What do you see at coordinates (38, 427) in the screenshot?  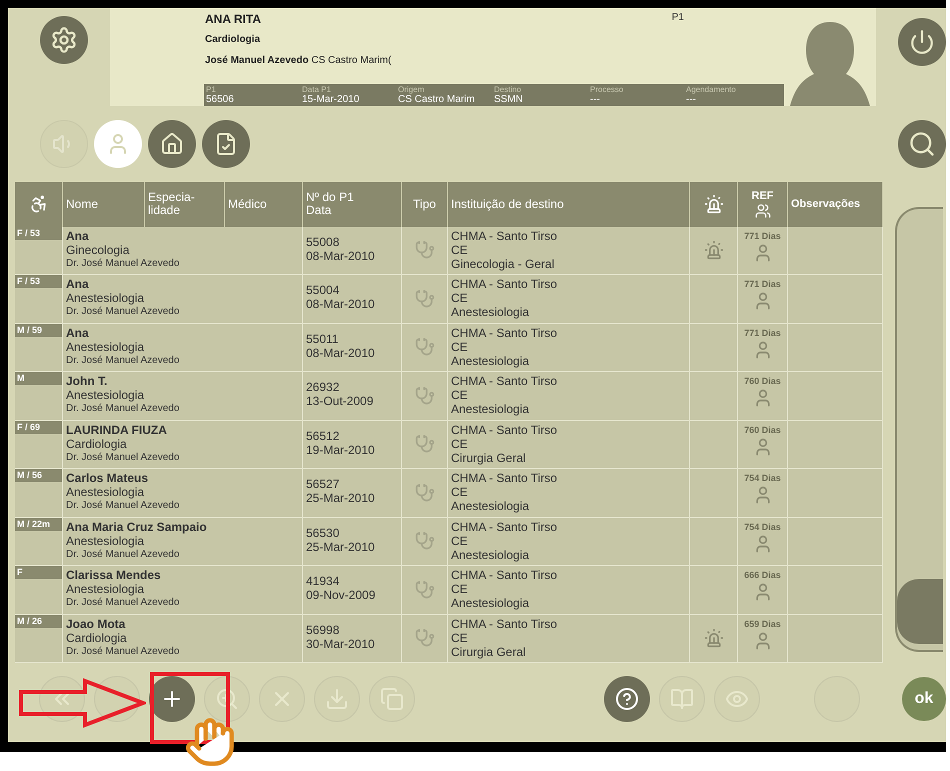 I see `sex-age-badge: F / 69` at bounding box center [38, 427].